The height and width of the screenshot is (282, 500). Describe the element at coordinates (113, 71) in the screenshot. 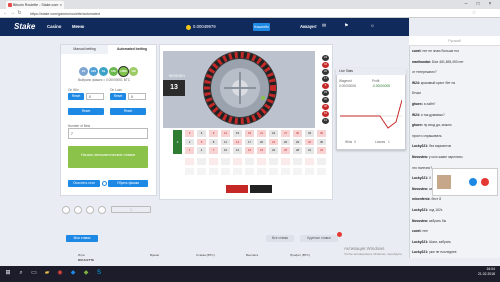

I see `chip-10k: 10k` at that location.